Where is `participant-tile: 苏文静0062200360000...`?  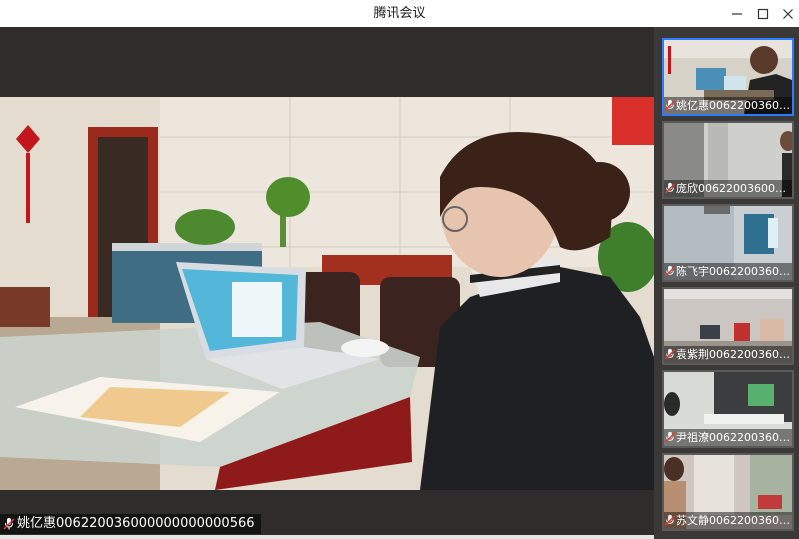
participant-tile: 苏文静0062200360000... is located at coordinates (728, 492).